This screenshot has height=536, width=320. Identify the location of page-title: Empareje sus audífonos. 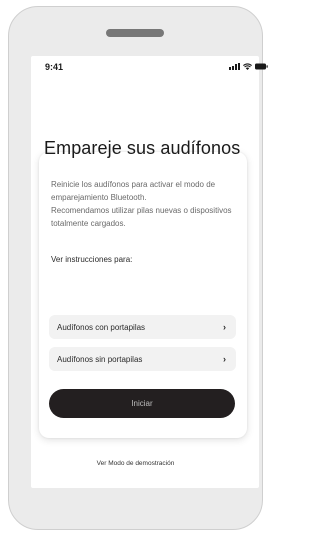
(142, 148).